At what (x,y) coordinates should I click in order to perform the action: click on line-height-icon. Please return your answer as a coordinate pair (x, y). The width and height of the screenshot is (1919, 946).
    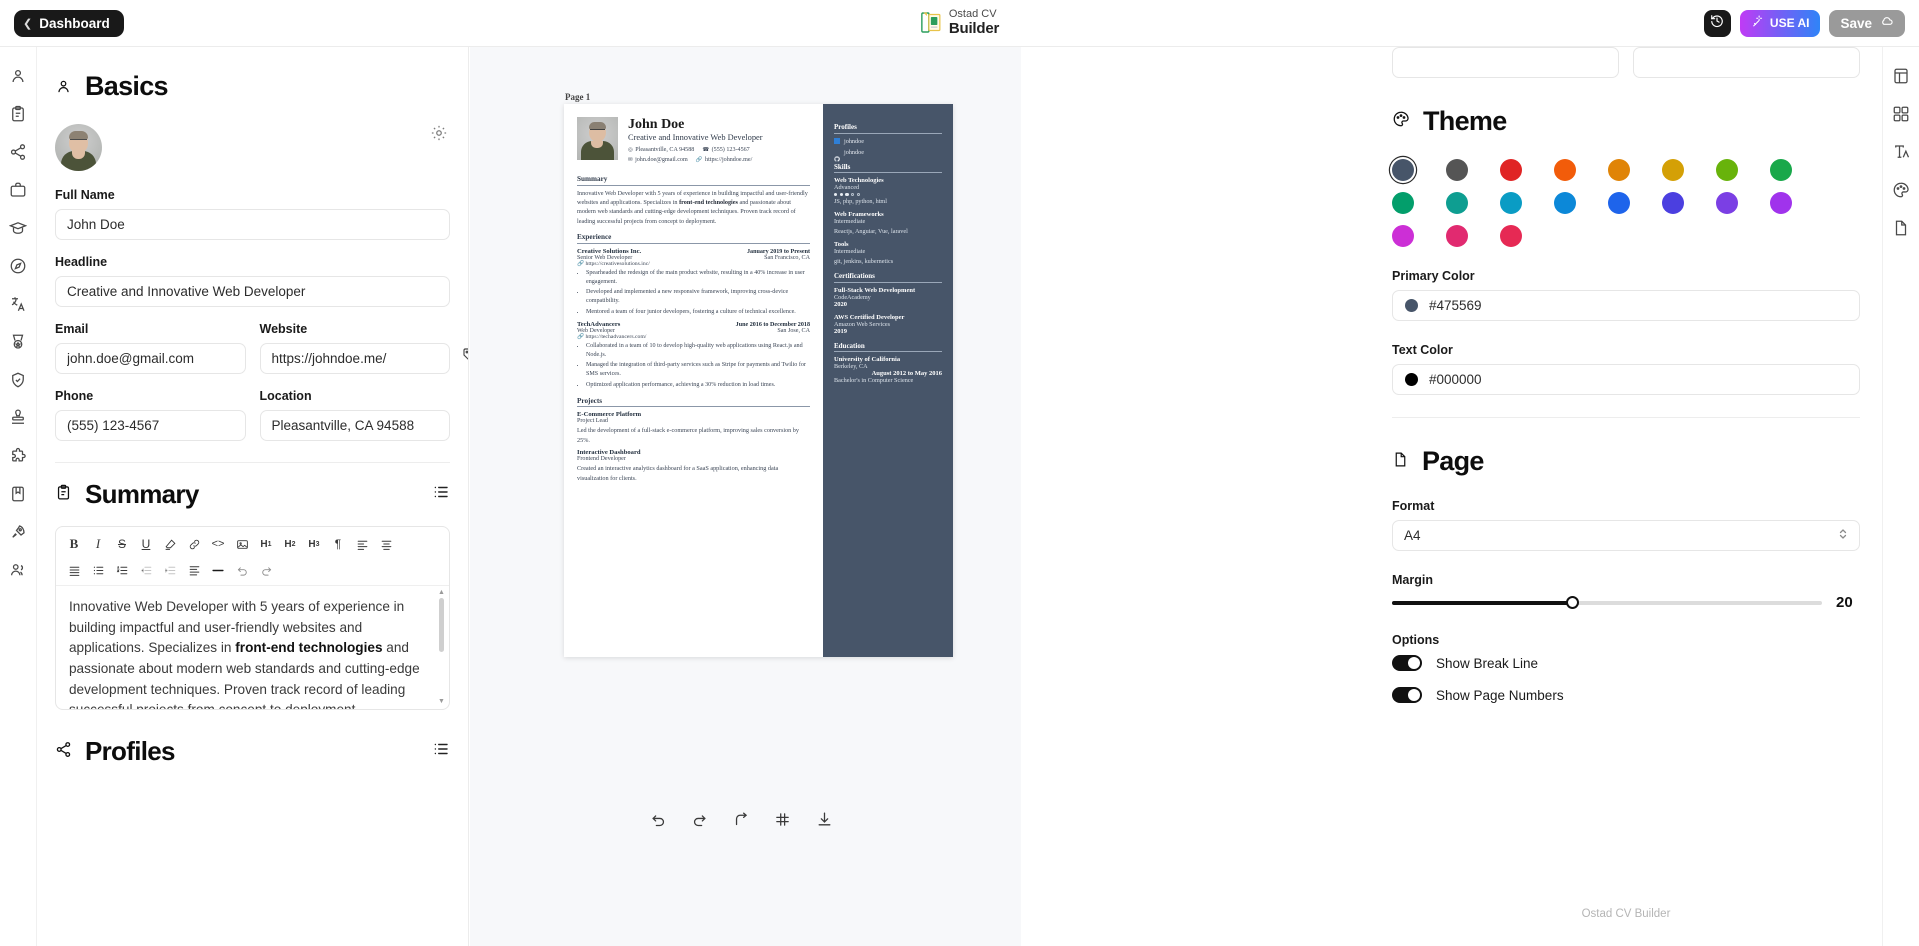
    Looking at the image, I should click on (194, 570).